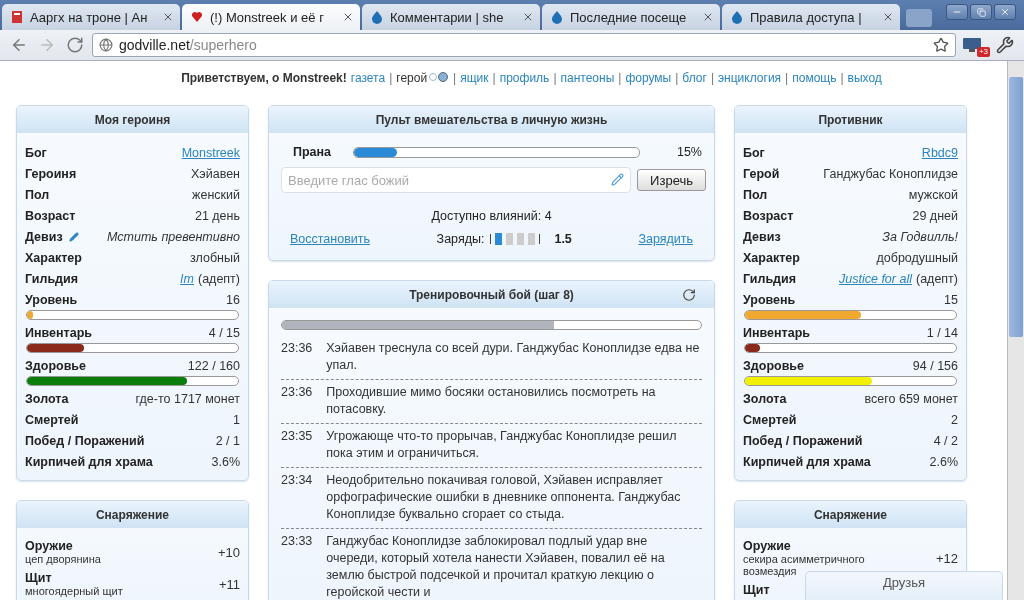  I want to click on panel-title: Противник, so click(850, 119).